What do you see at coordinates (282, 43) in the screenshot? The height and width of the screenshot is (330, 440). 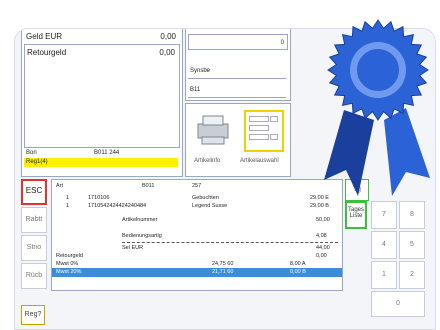 I see `info-field-value: 0` at bounding box center [282, 43].